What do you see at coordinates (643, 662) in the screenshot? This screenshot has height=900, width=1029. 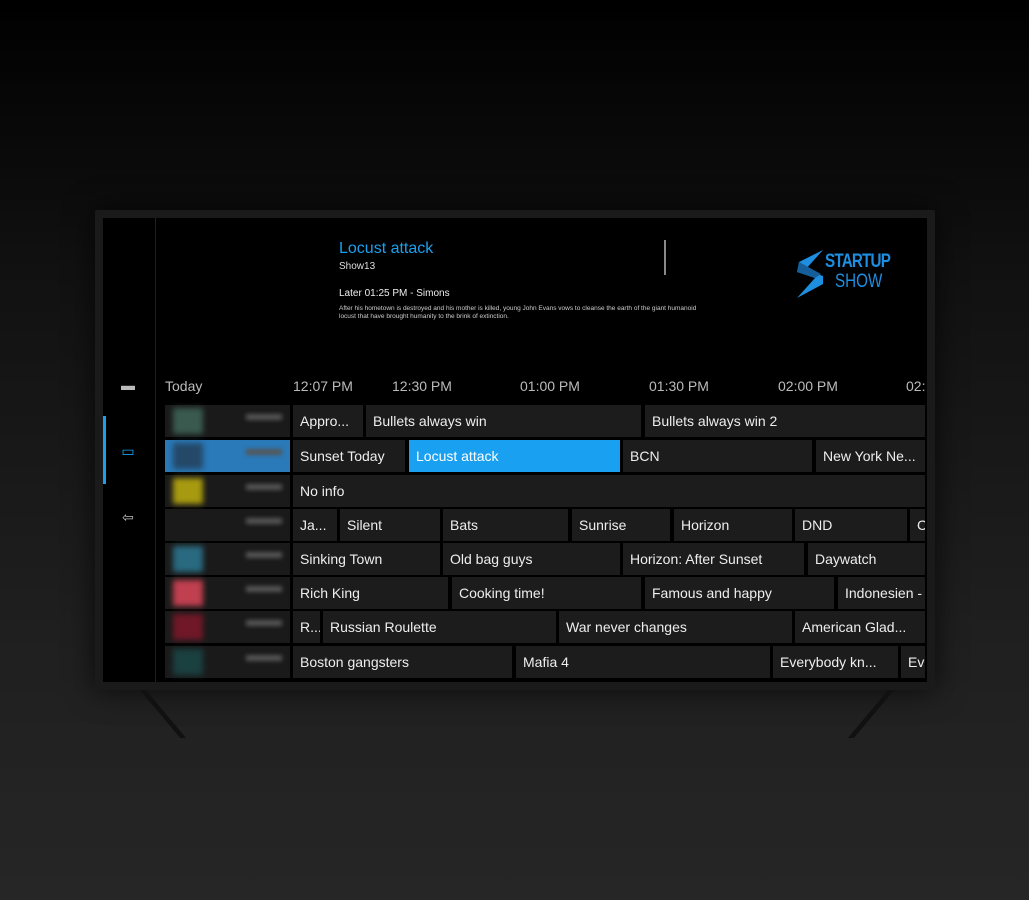 I see `program-cell: Mafia 4` at bounding box center [643, 662].